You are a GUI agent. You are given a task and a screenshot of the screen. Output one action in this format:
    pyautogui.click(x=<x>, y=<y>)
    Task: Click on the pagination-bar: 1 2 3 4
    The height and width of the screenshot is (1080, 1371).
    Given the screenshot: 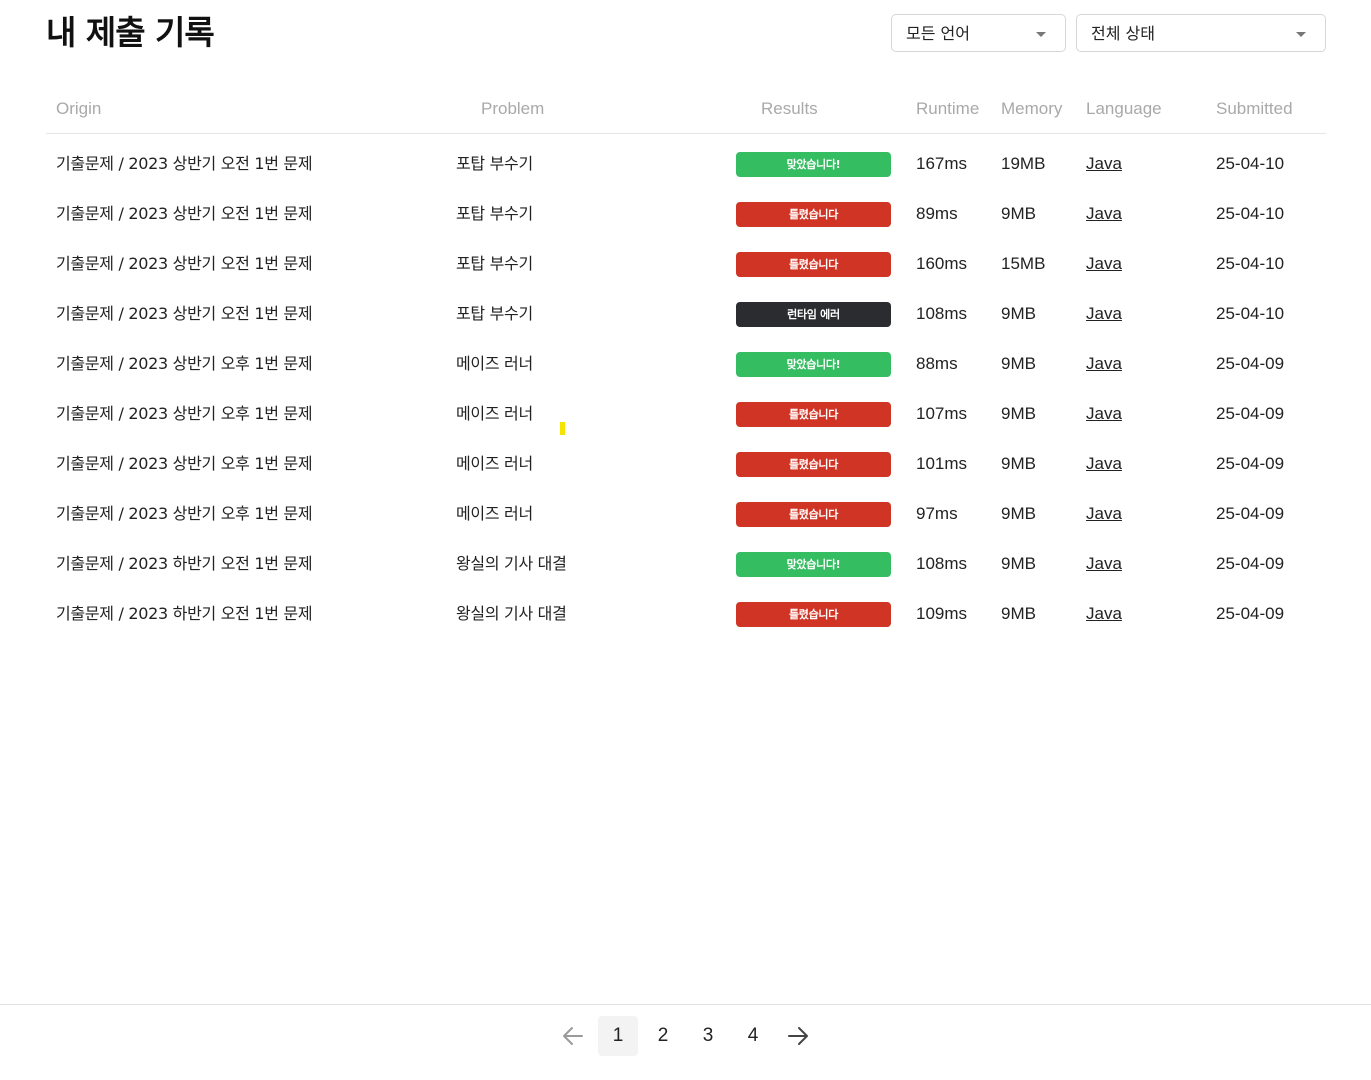 What is the action you would take?
    pyautogui.click(x=685, y=1042)
    